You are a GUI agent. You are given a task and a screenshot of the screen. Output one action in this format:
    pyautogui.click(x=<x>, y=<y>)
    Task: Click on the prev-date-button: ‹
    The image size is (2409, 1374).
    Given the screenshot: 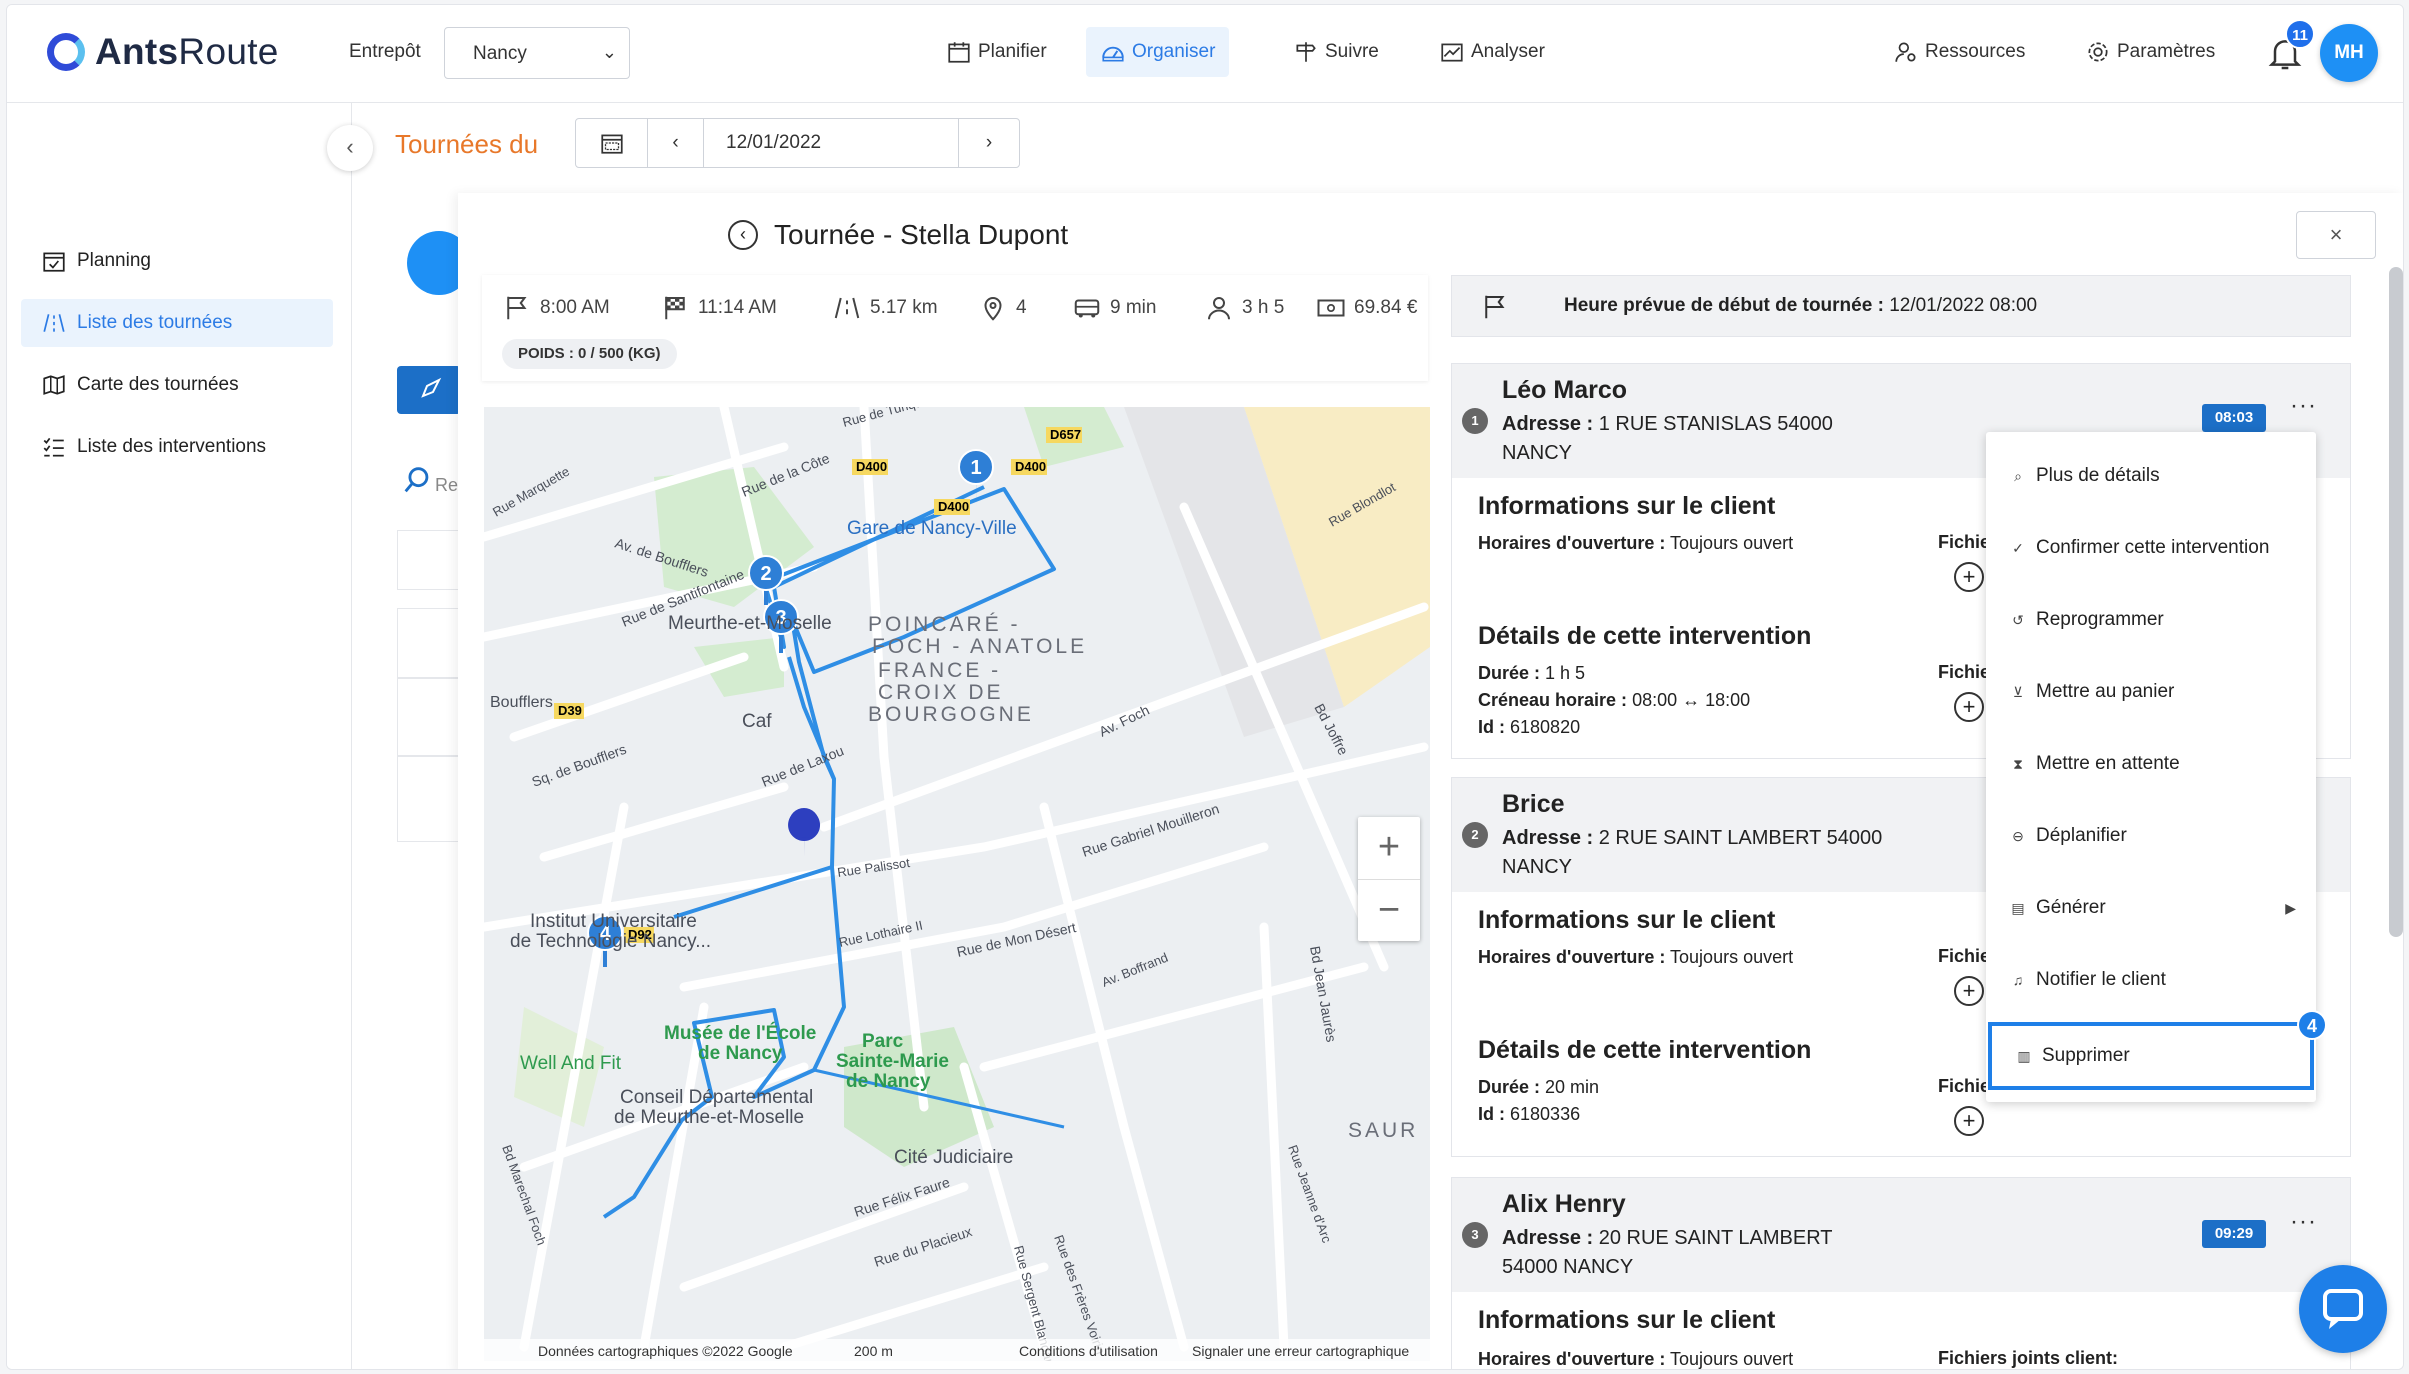 What is the action you would take?
    pyautogui.click(x=676, y=143)
    